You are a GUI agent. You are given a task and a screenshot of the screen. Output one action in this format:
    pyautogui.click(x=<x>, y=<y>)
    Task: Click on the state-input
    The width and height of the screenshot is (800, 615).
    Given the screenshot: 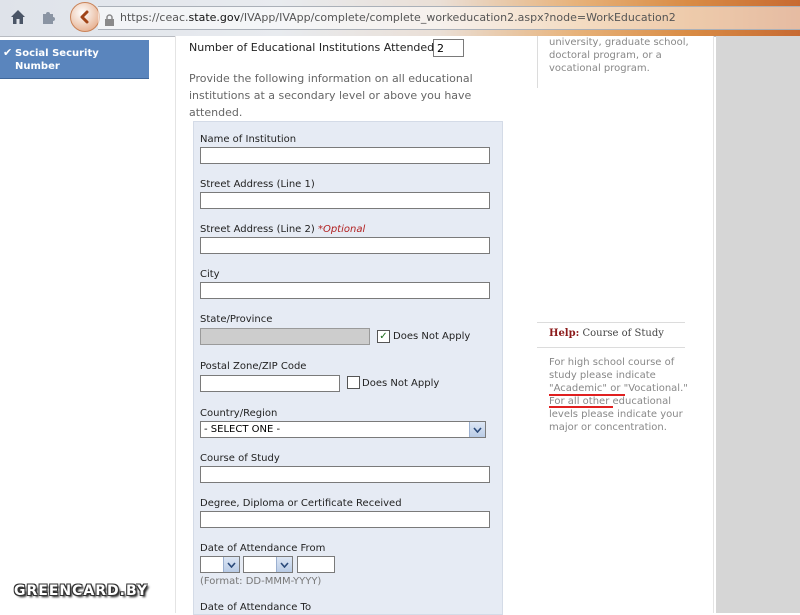 What is the action you would take?
    pyautogui.click(x=285, y=336)
    